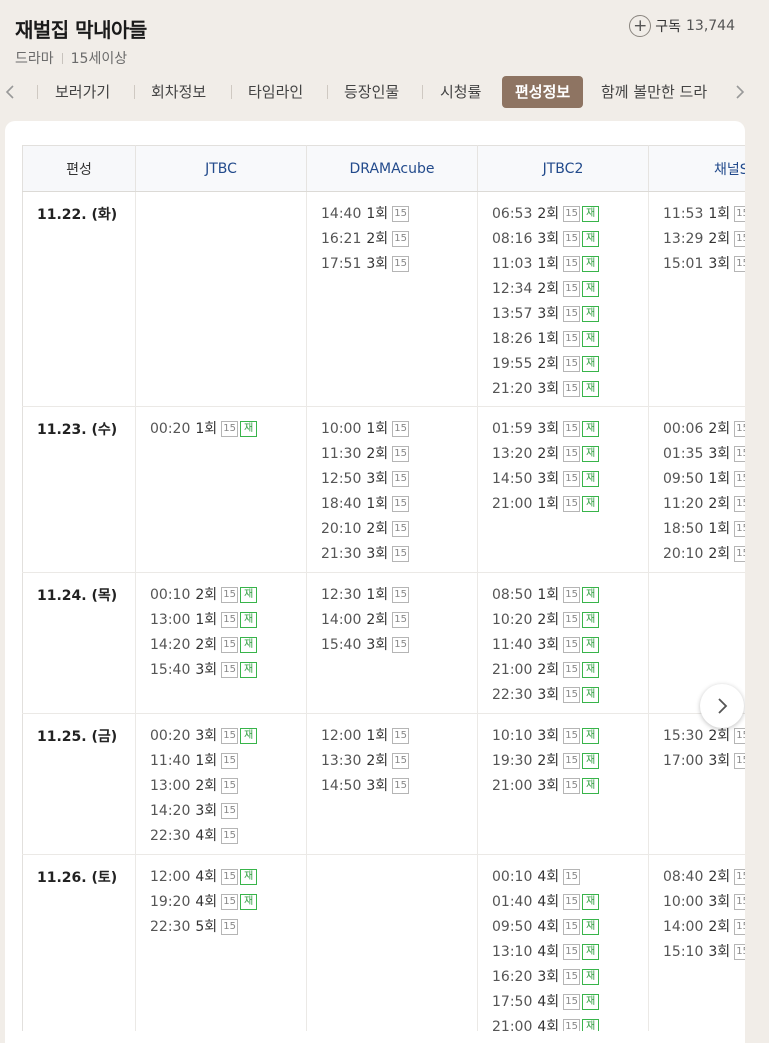  Describe the element at coordinates (206, 927) in the screenshot. I see `episode-number: 5회` at that location.